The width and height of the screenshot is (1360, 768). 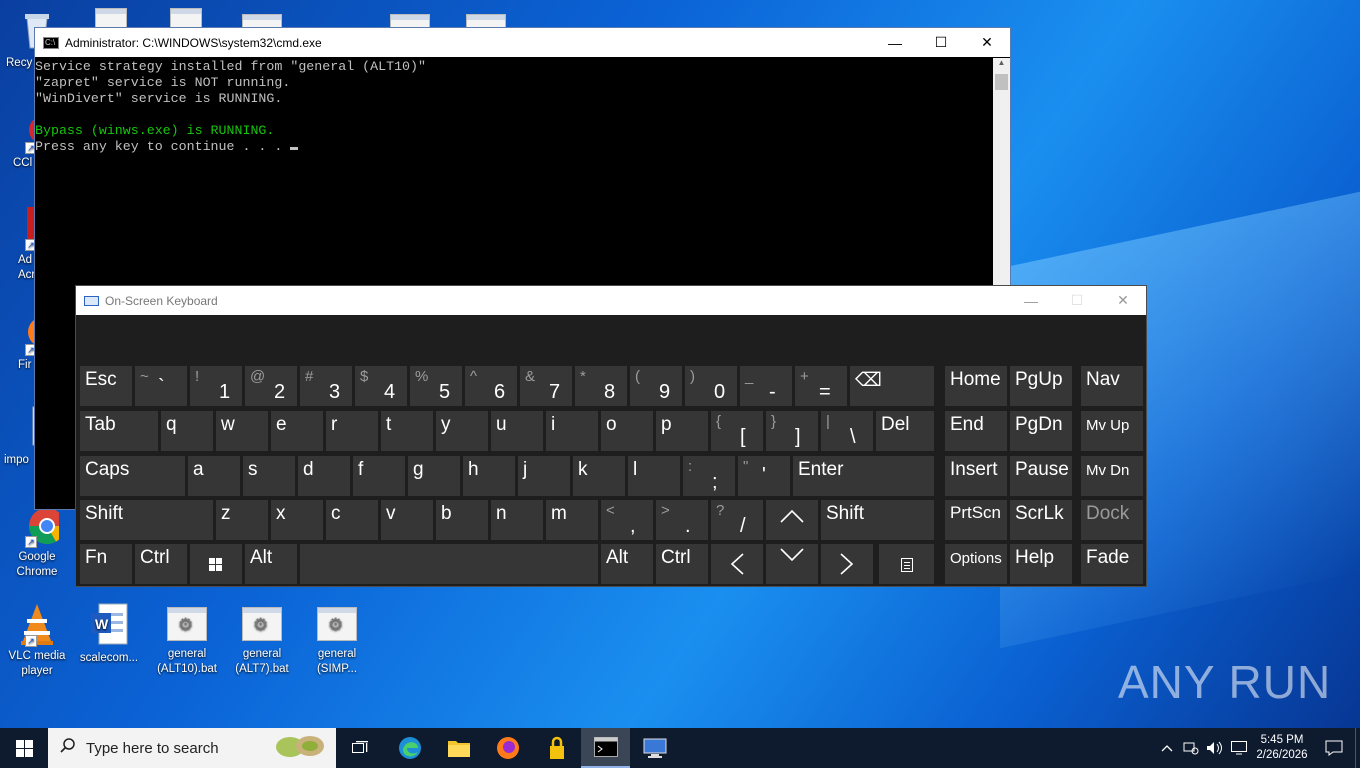 I want to click on key-j: j, so click(x=544, y=476).